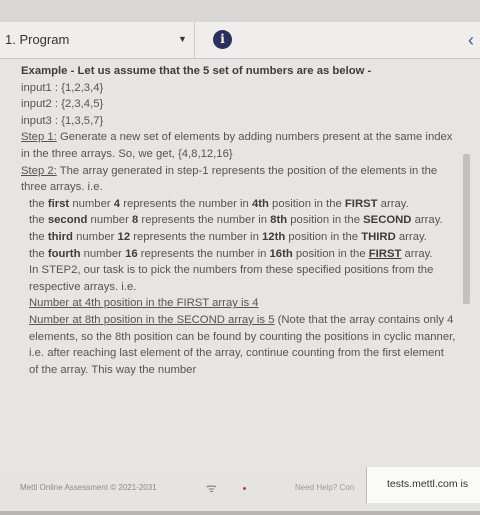 The image size is (480, 515). I want to click on step2-label: Step 2:, so click(39, 170).